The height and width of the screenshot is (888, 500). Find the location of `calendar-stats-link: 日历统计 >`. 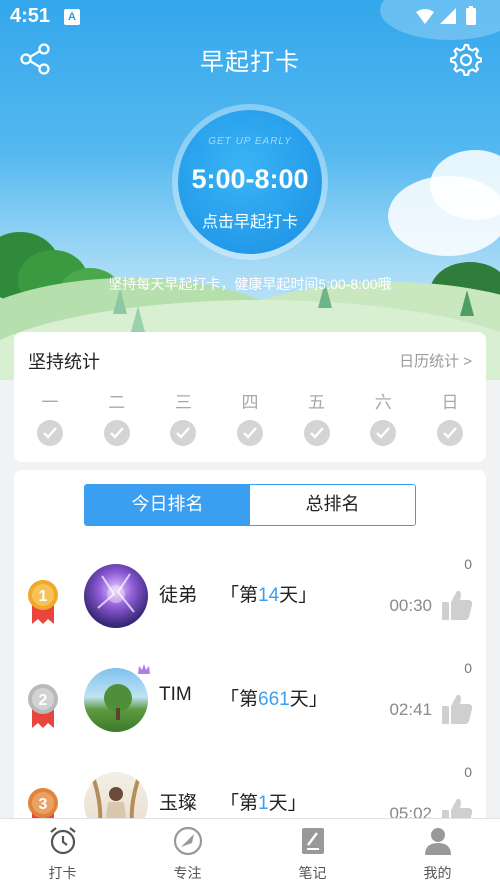

calendar-stats-link: 日历统计 > is located at coordinates (435, 360).